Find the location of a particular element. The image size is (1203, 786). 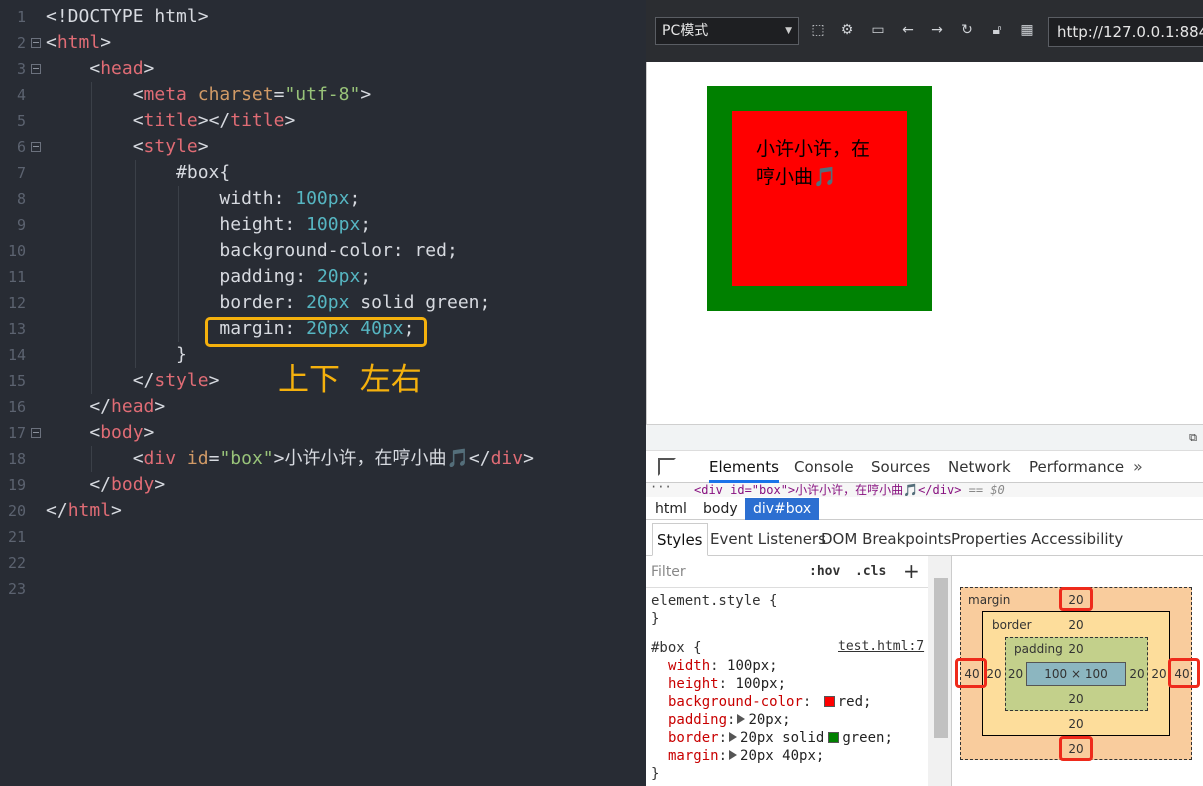

css-property-padding: padding: 20px; is located at coordinates (729, 720).